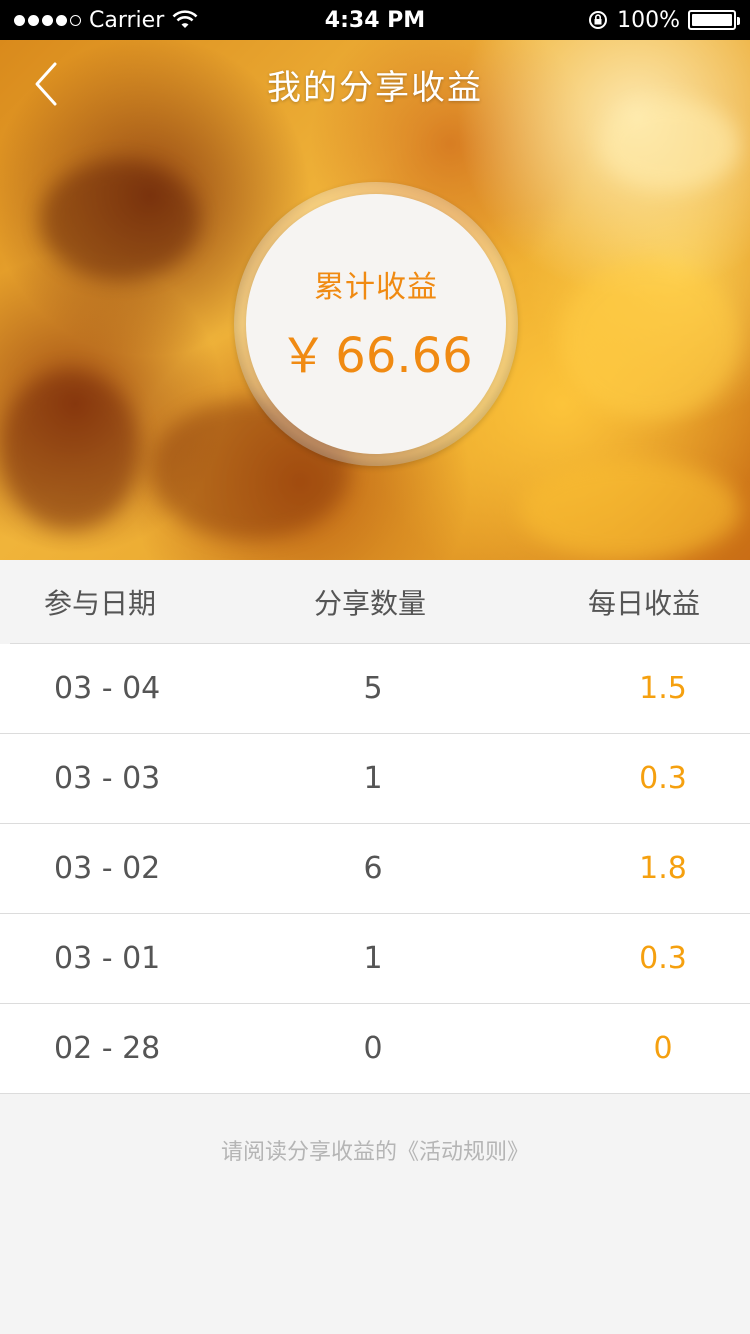 This screenshot has height=1334, width=750. I want to click on earnings-summary: 累计收益 ￥ 66.66, so click(376, 324).